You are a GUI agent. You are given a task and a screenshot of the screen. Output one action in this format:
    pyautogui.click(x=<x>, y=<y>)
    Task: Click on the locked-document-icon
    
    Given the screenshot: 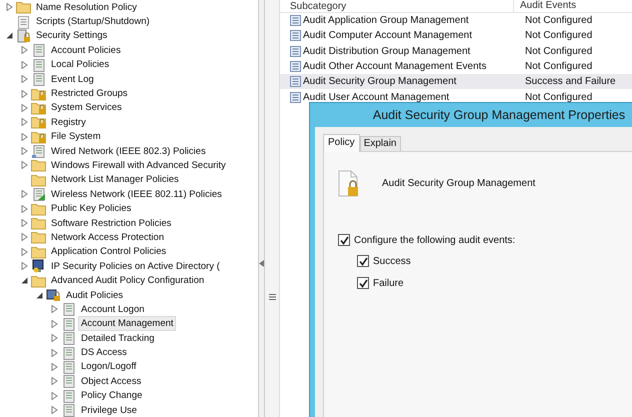 What is the action you would take?
    pyautogui.click(x=349, y=184)
    